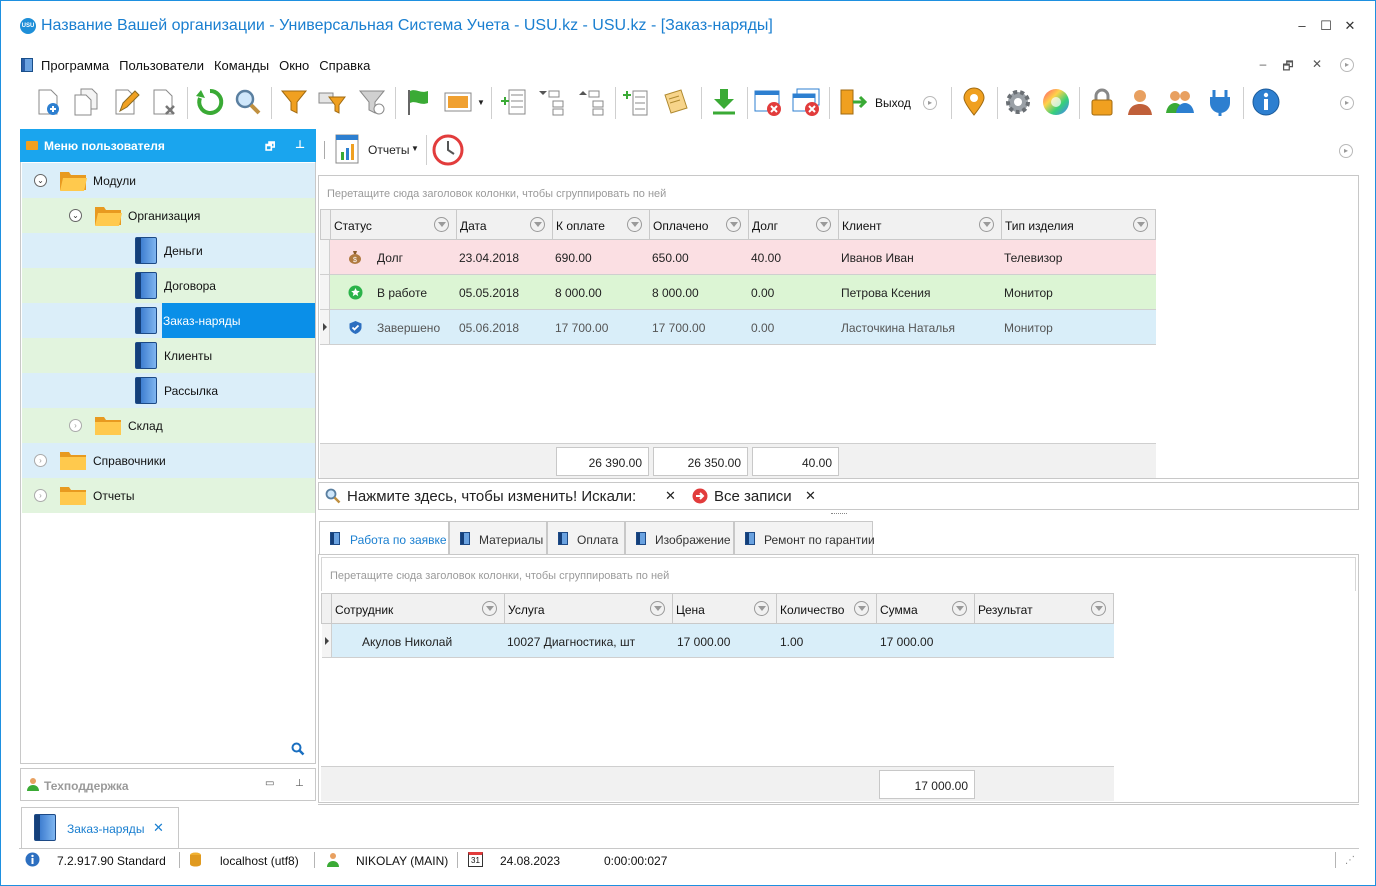 The width and height of the screenshot is (1376, 886). I want to click on flag-icon, so click(418, 102).